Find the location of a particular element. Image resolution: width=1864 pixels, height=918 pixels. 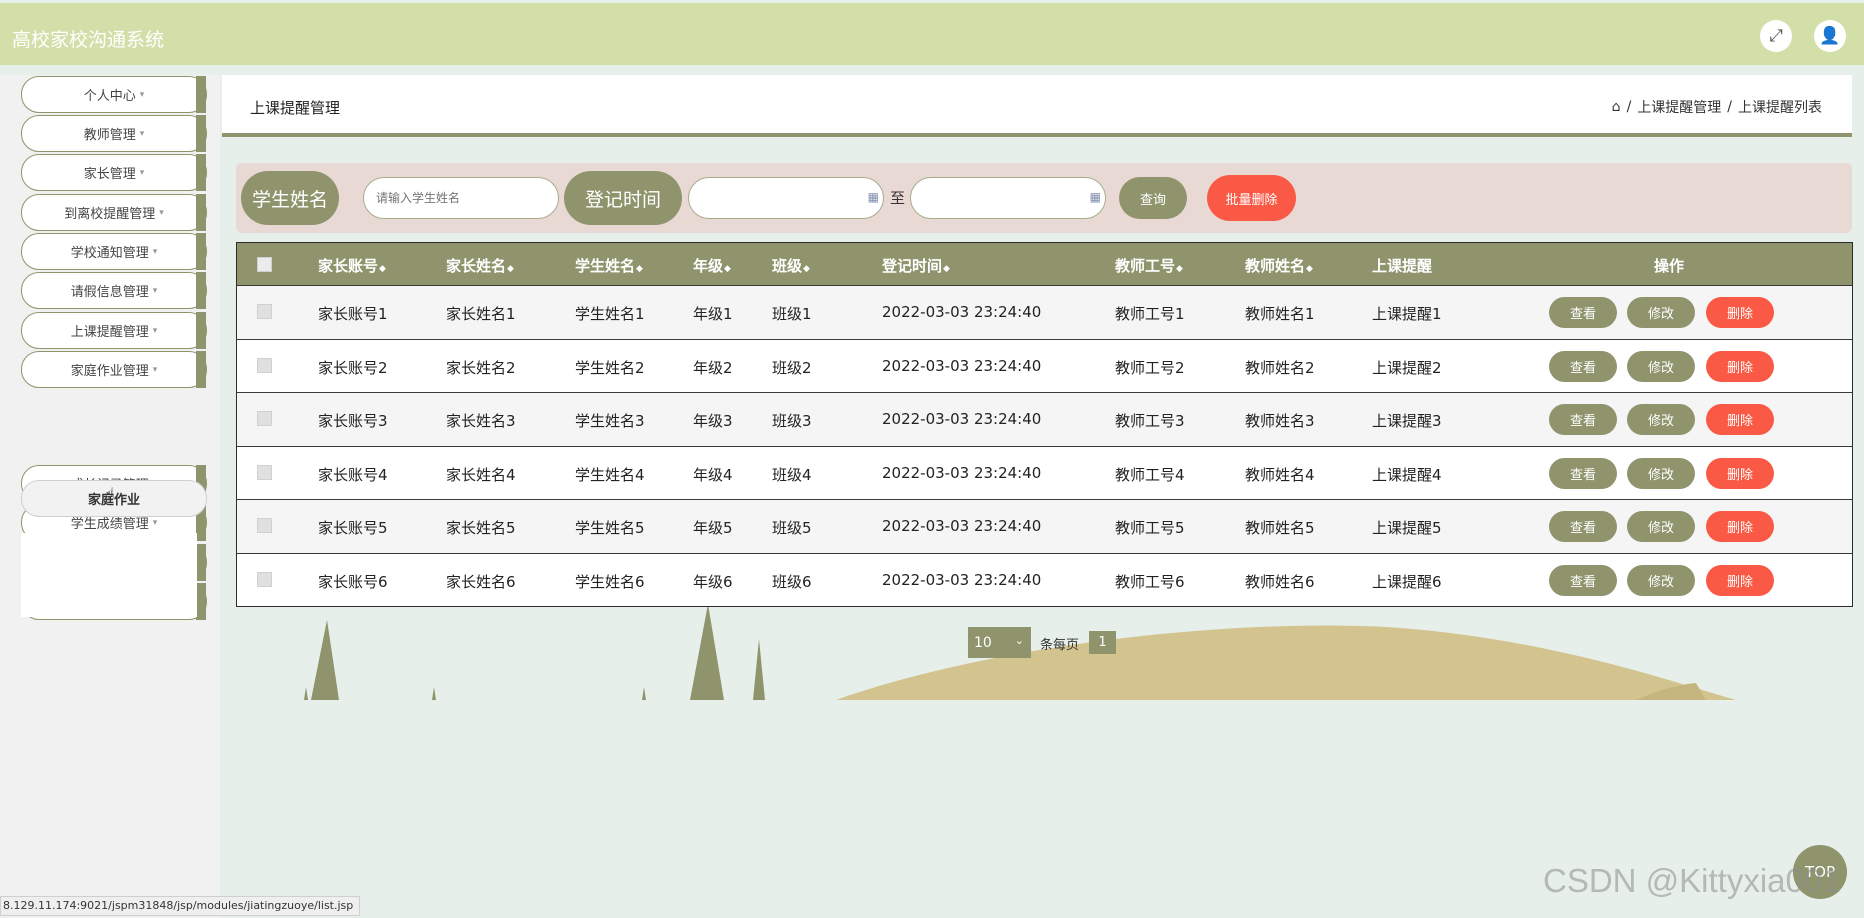

app-title: 高校家校沟通系统 is located at coordinates (88, 40).